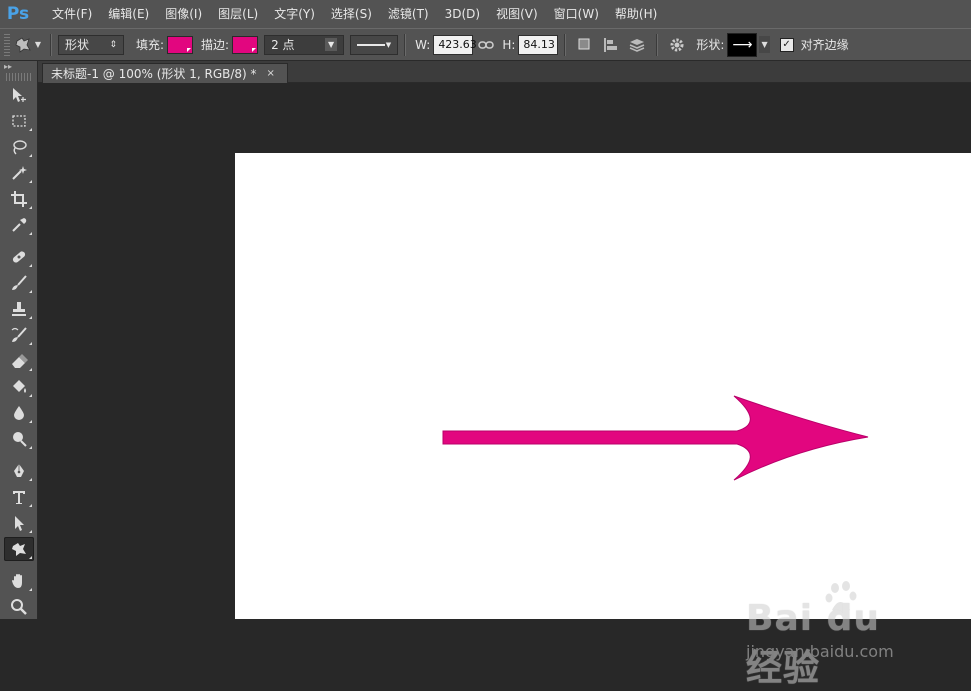  Describe the element at coordinates (27, 45) in the screenshot. I see `tool-preset-picker: ▼` at that location.